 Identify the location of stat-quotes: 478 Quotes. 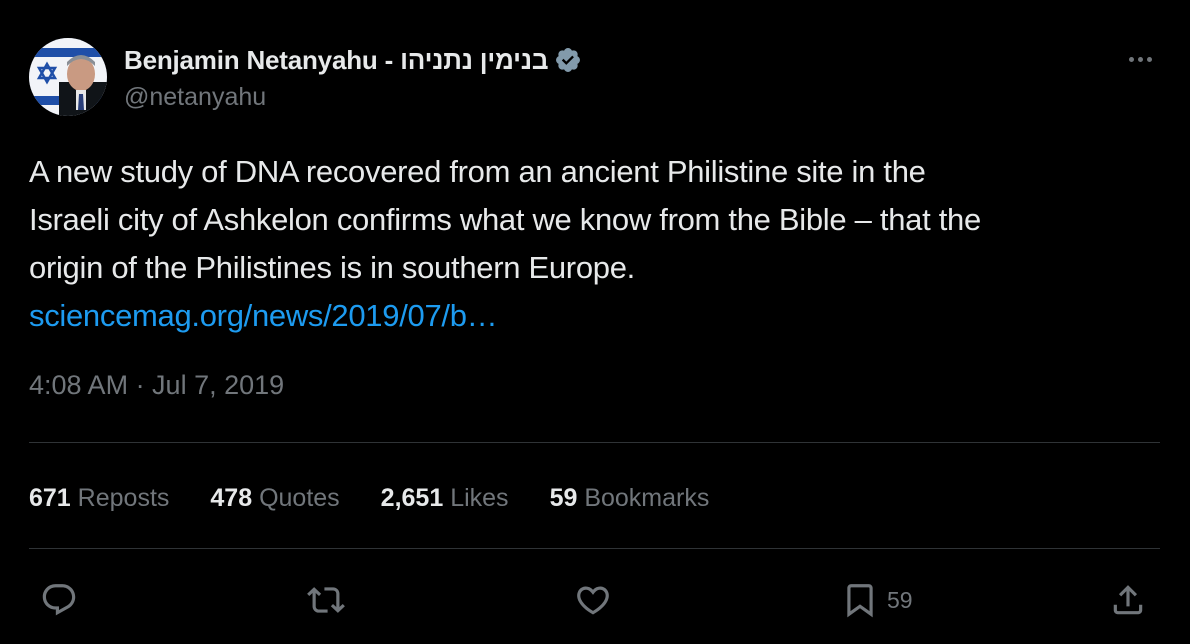
(274, 498).